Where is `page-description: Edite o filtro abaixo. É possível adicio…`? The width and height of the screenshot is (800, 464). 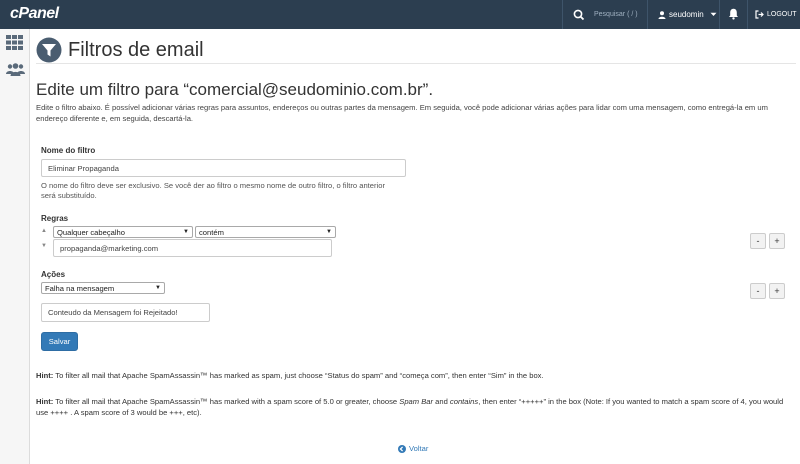 page-description: Edite o filtro abaixo. É possível adicio… is located at coordinates (402, 113).